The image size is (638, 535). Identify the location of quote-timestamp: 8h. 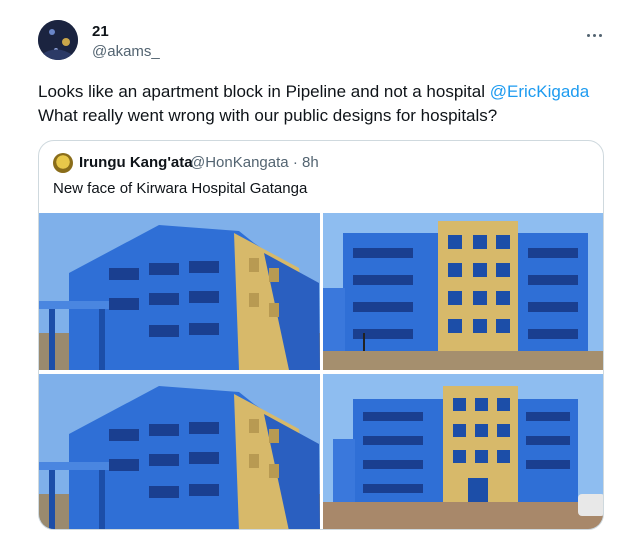
(310, 162).